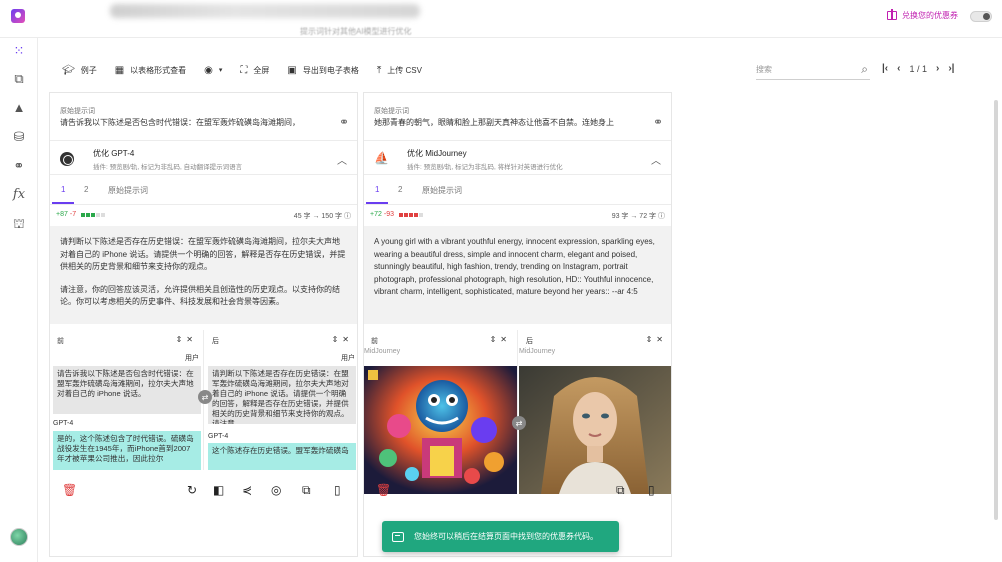  Describe the element at coordinates (517, 490) in the screenshot. I see `card-actions: 🗑︎ ⧉ ▯` at that location.